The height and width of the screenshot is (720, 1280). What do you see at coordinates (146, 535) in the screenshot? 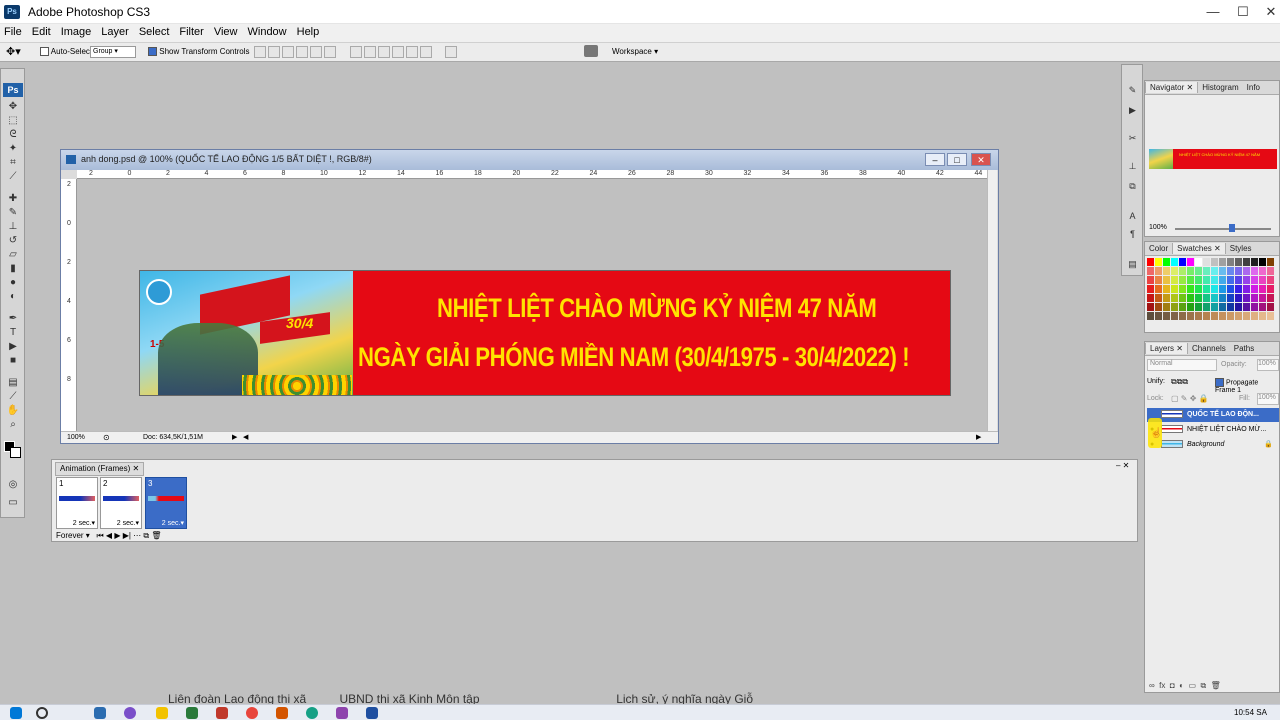
I see `new-frame-icon: ⧉` at bounding box center [146, 535].